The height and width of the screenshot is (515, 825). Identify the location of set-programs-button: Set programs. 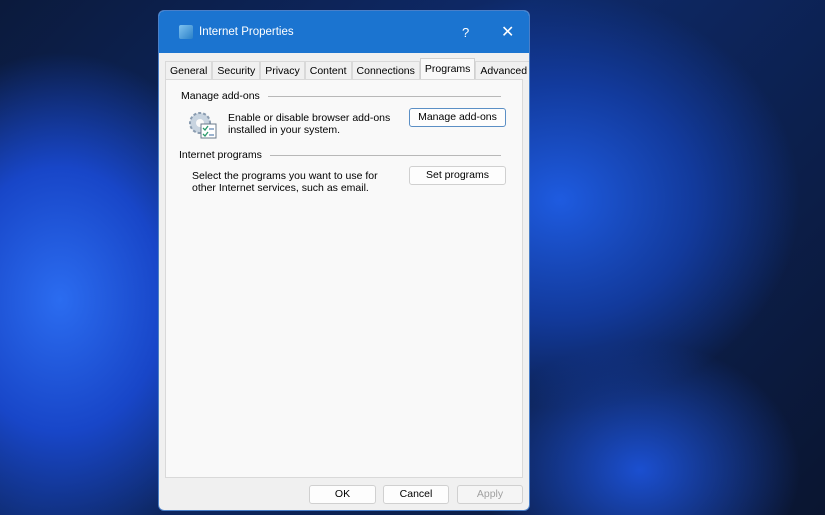
(457, 175).